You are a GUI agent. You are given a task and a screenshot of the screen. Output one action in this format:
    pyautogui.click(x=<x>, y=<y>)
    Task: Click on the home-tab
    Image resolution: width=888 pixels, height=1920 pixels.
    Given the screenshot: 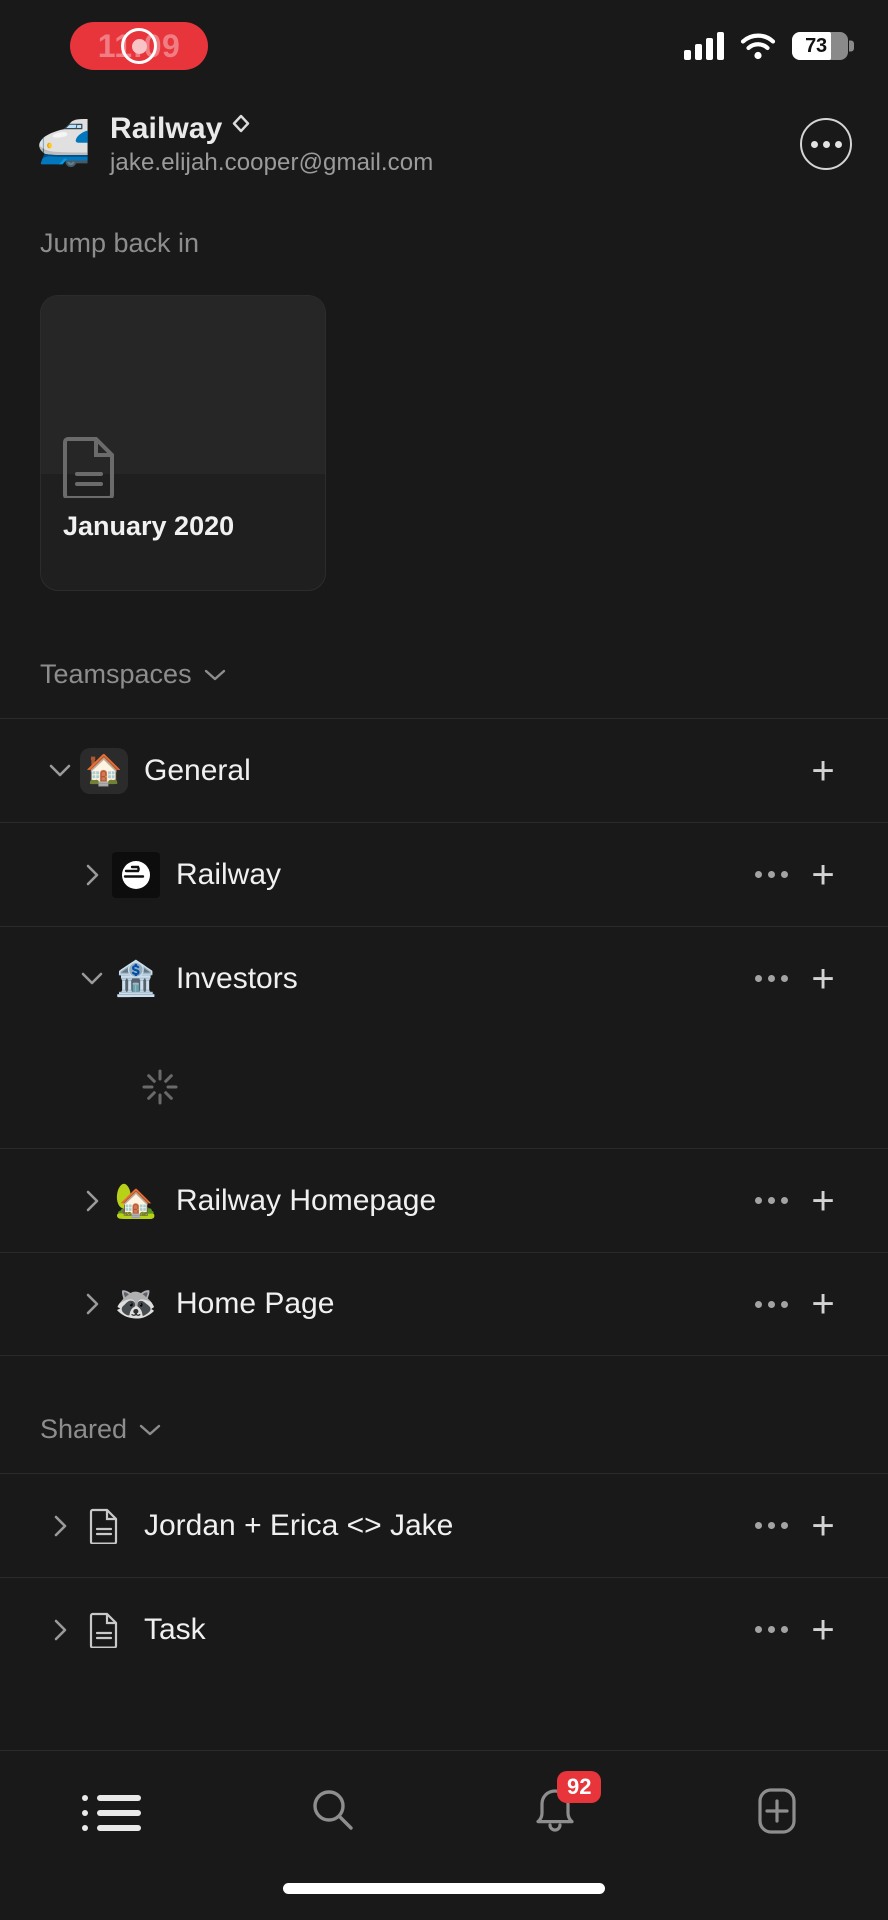 What is the action you would take?
    pyautogui.click(x=111, y=1813)
    